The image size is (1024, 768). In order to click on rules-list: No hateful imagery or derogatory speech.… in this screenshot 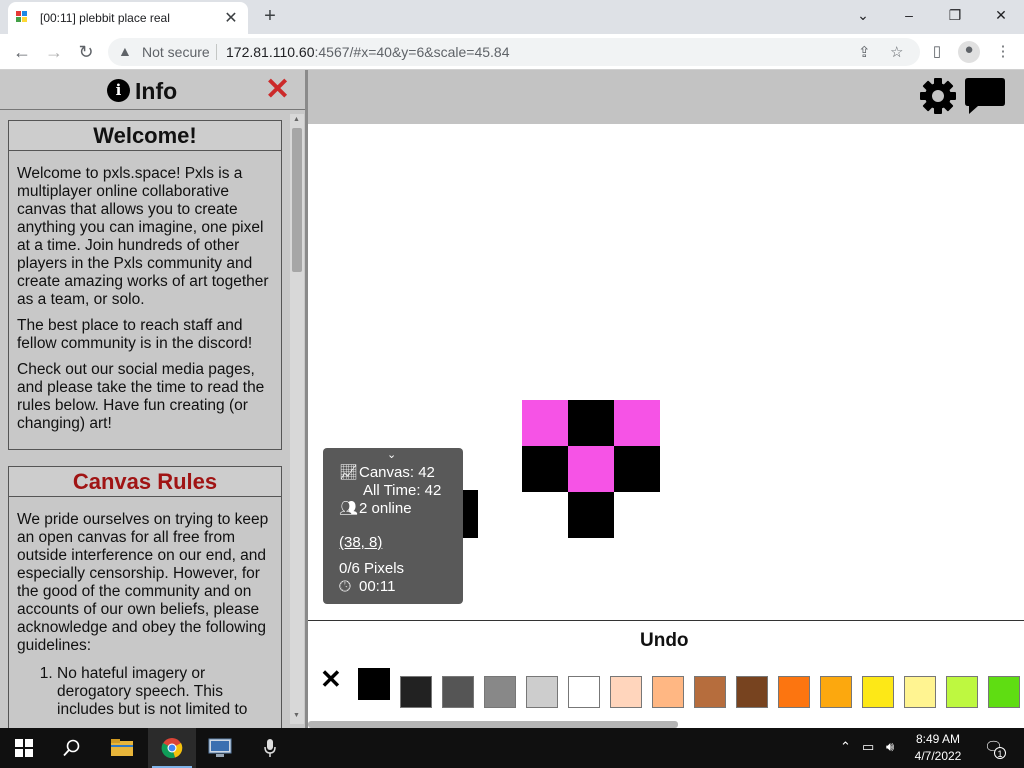, I will do `click(165, 692)`.